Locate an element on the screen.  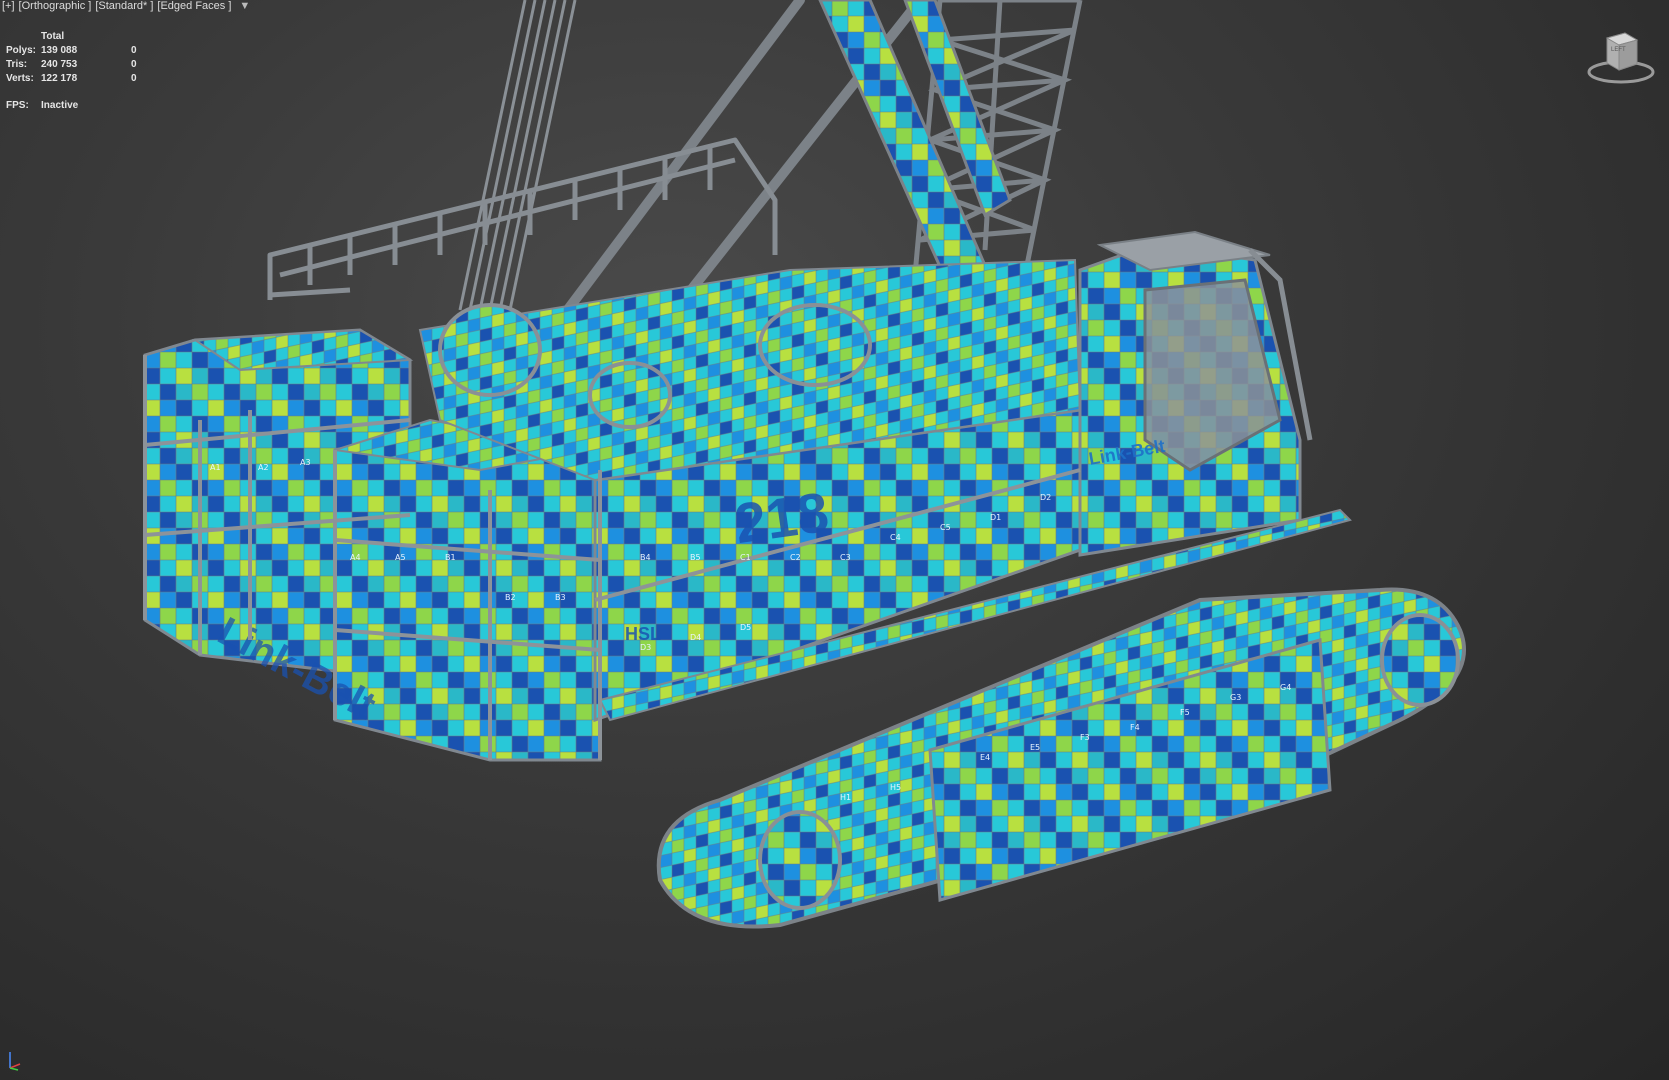
stats-row-tris: Tris: 240 753 0 is located at coordinates (83, 65).